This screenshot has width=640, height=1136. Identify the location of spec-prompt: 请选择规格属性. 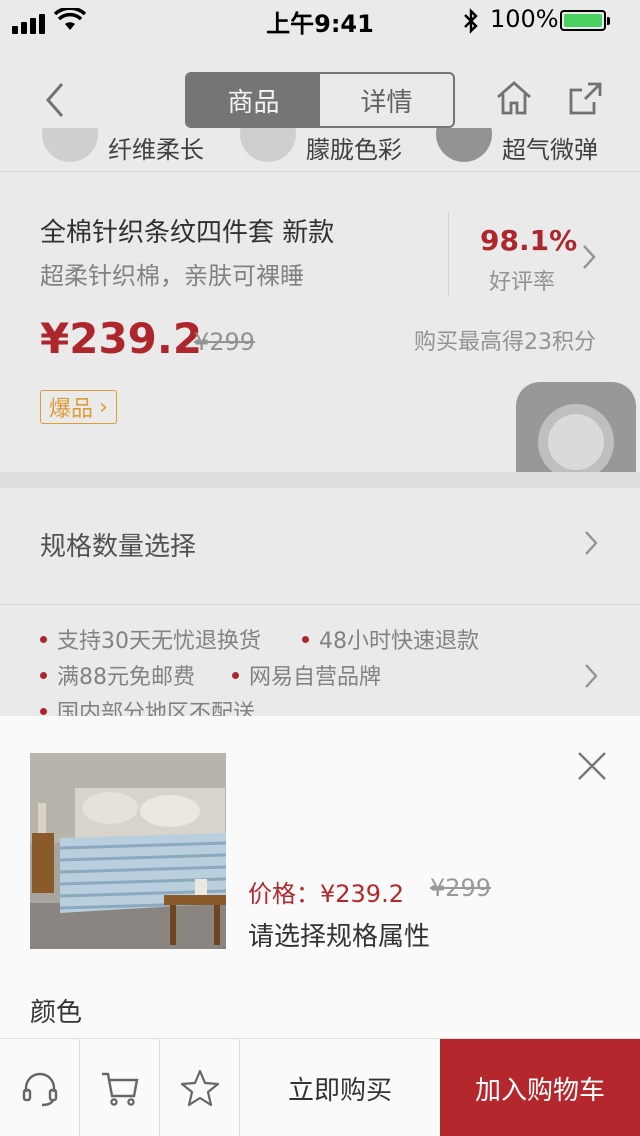
(339, 937).